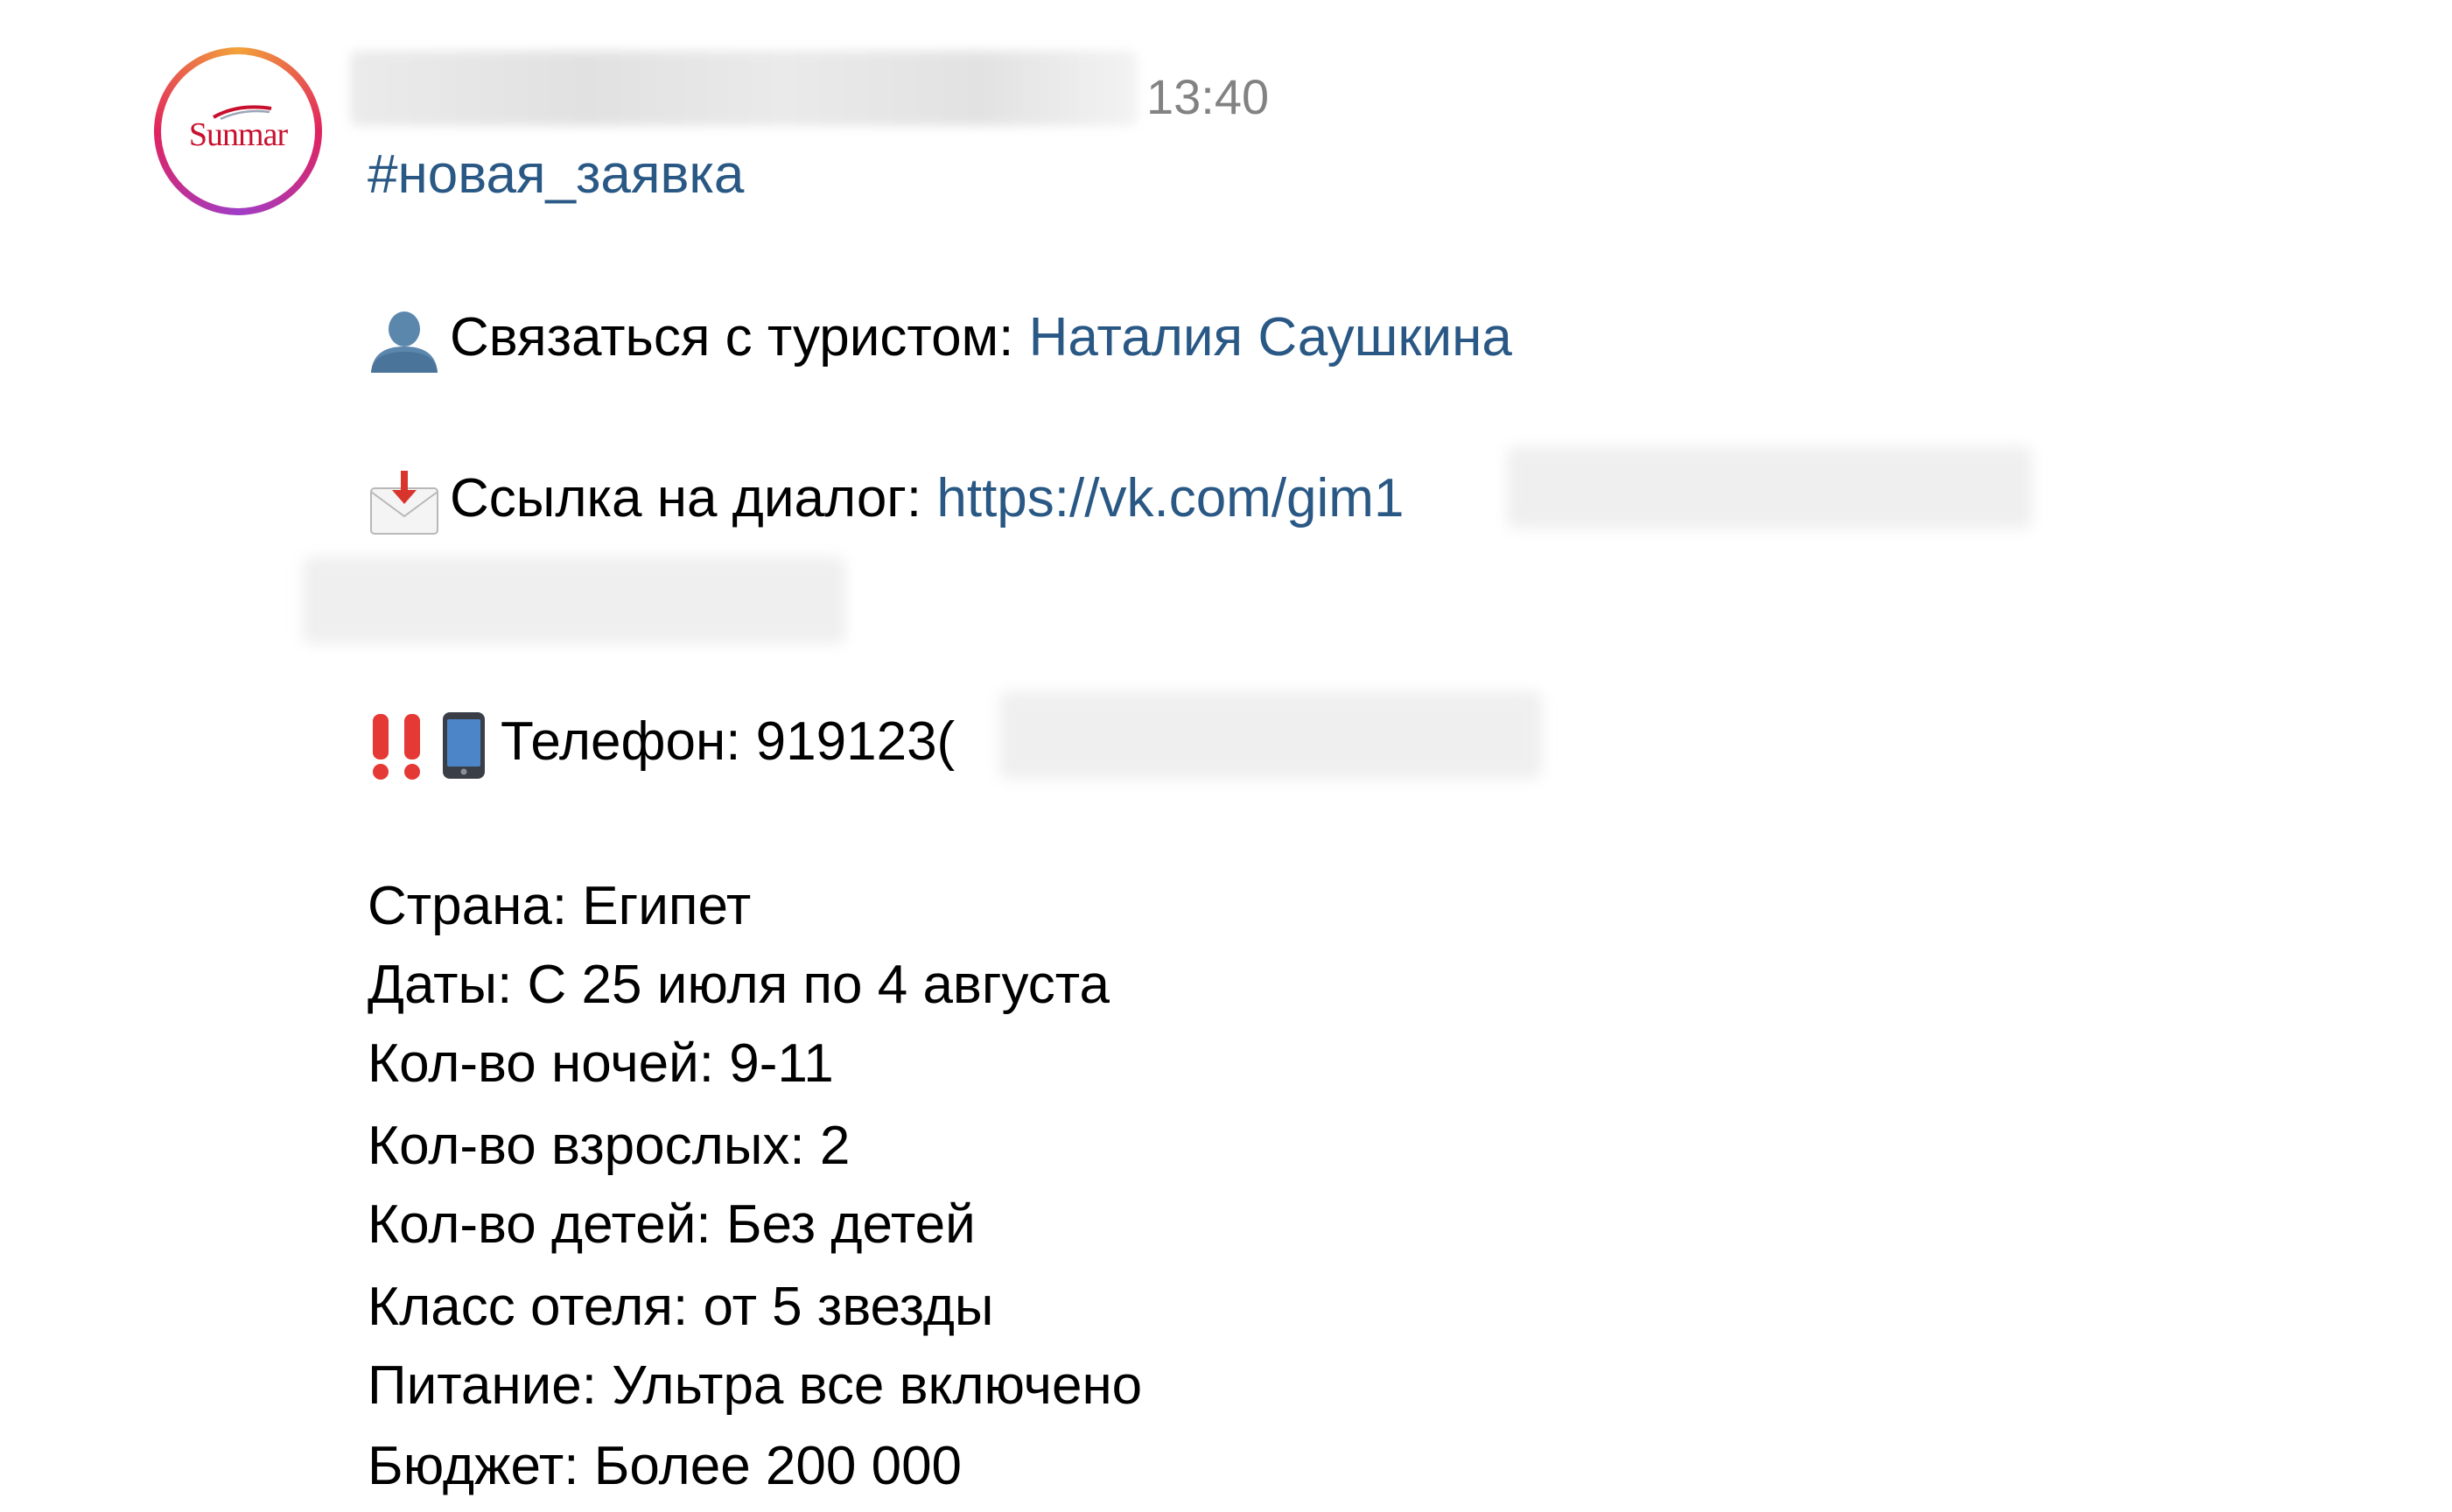  I want to click on phone-line: Телефон: 919123(, so click(661, 743).